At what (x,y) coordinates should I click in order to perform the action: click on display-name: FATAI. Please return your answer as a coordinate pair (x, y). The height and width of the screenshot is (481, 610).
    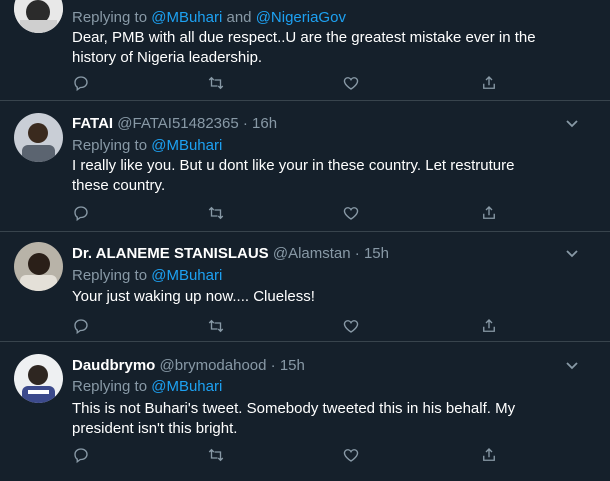
    Looking at the image, I should click on (92, 123).